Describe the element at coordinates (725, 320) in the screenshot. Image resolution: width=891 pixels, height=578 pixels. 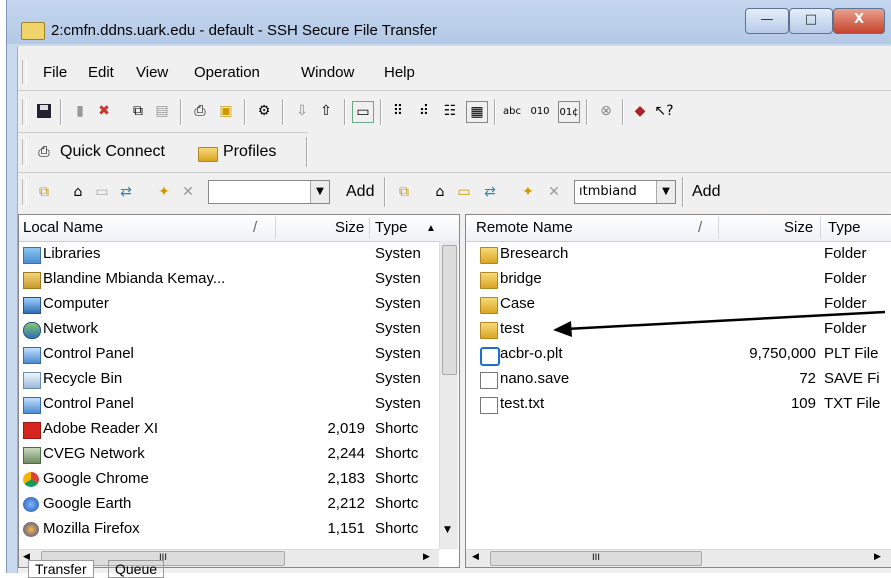
I see `arrow-shaft` at that location.